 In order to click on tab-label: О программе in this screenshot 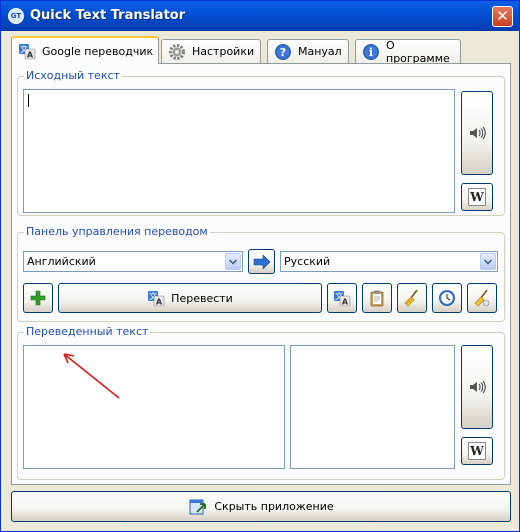, I will do `click(418, 51)`.